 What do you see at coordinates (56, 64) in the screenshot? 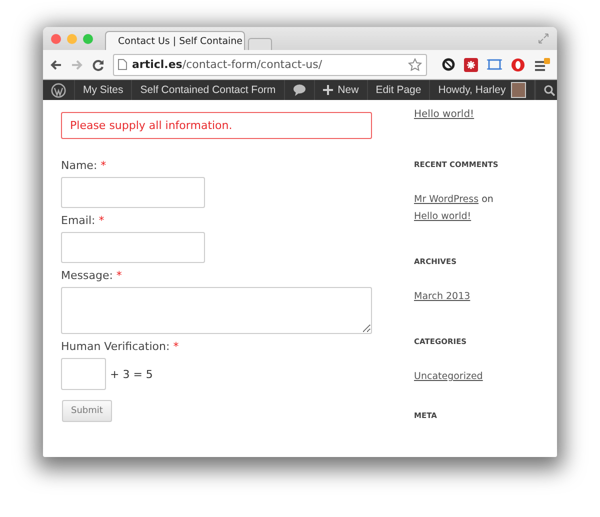
I see `back-icon` at bounding box center [56, 64].